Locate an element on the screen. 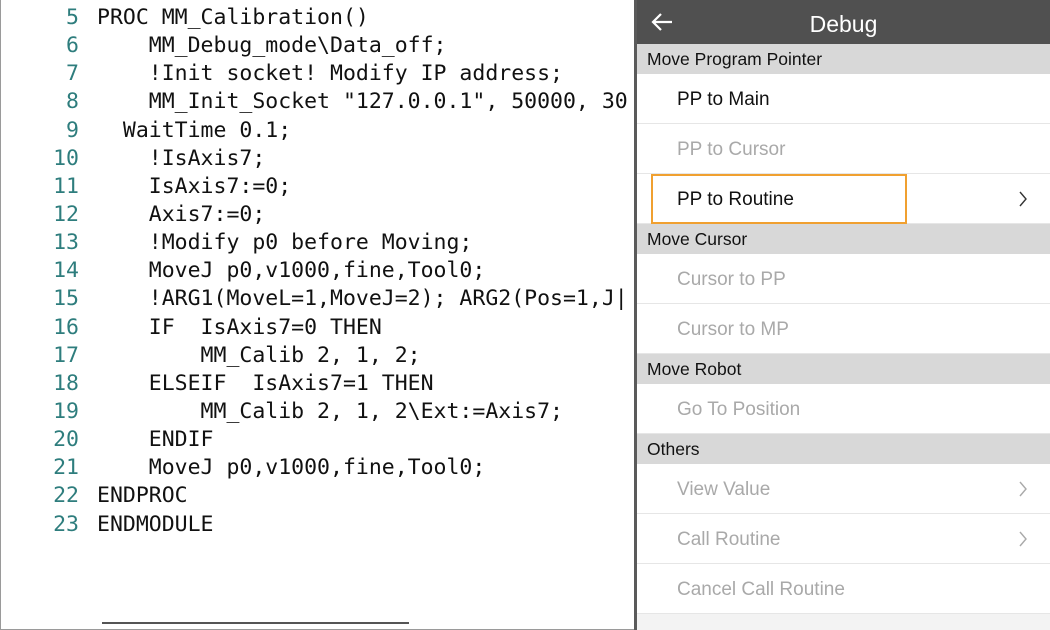  code-text: ELSEIF IsAxis7=1 THEN is located at coordinates (265, 383).